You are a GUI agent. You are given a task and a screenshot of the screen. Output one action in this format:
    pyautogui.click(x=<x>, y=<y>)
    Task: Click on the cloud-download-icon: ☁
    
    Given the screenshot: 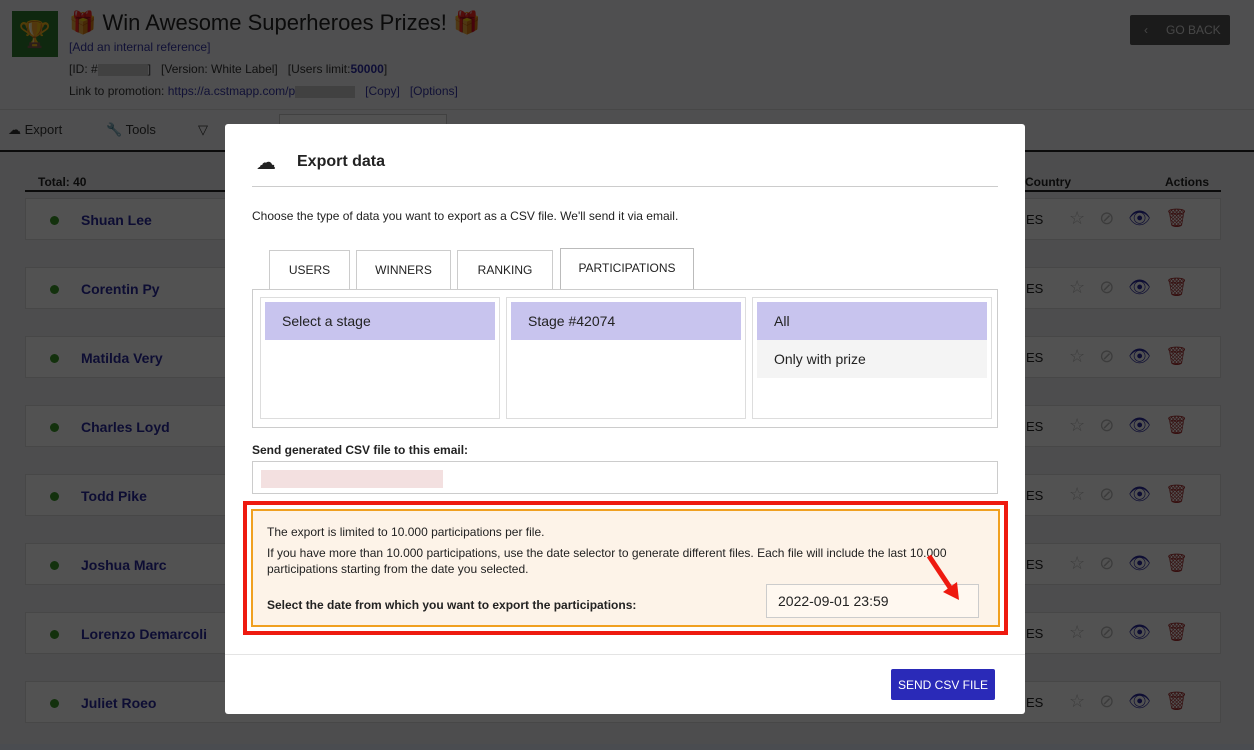 What is the action you would take?
    pyautogui.click(x=266, y=163)
    